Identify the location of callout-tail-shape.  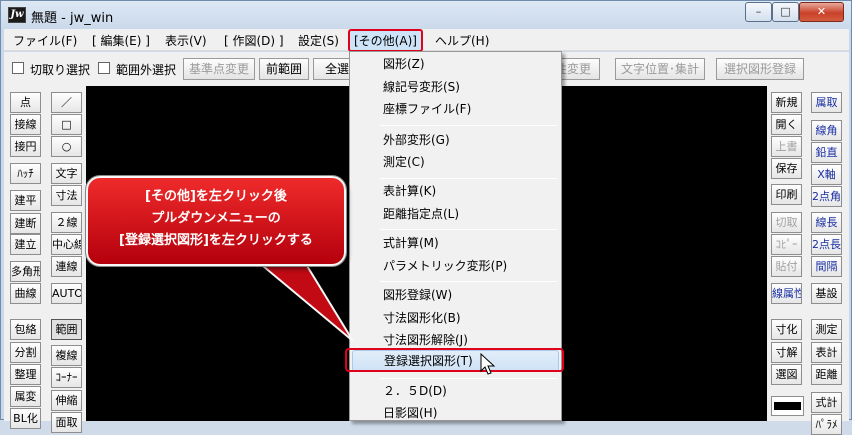
(301, 298).